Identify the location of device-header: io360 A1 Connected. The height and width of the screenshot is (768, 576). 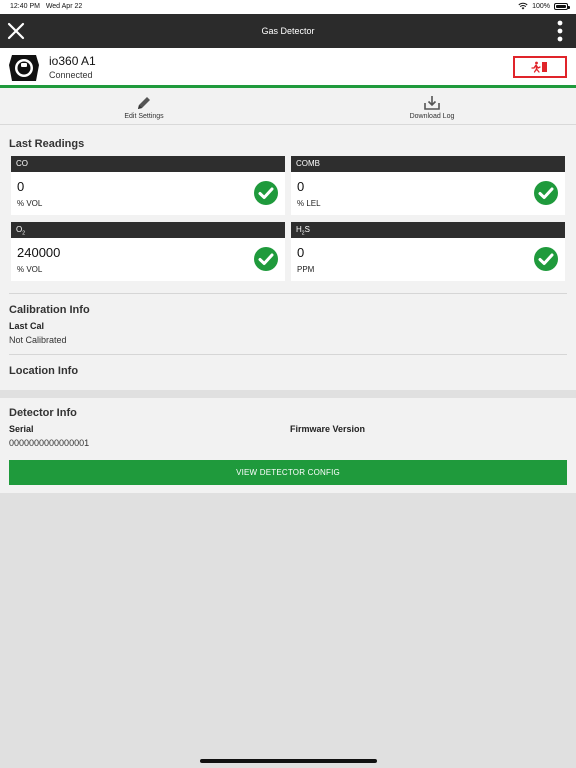
(288, 68).